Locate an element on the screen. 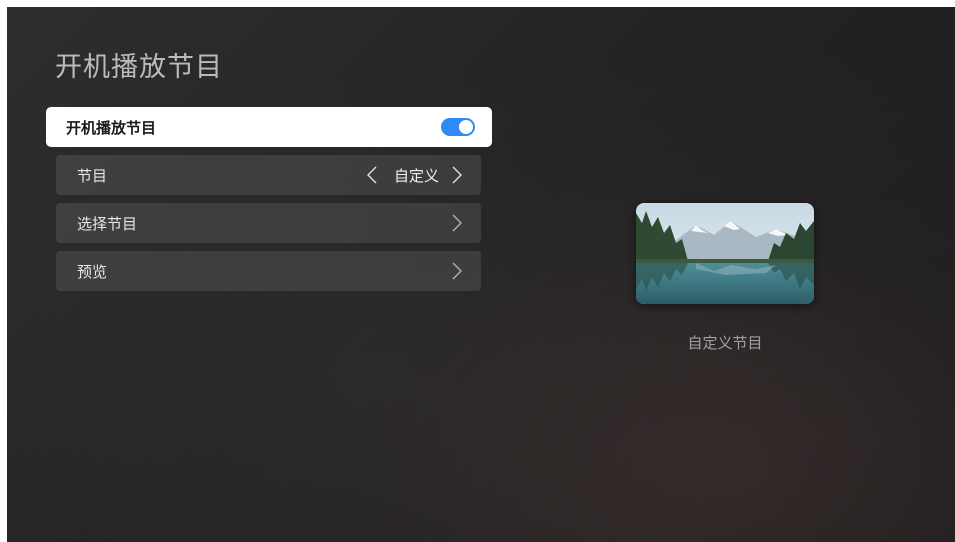 Image resolution: width=955 pixels, height=542 pixels. program-thumbnail is located at coordinates (725, 253).